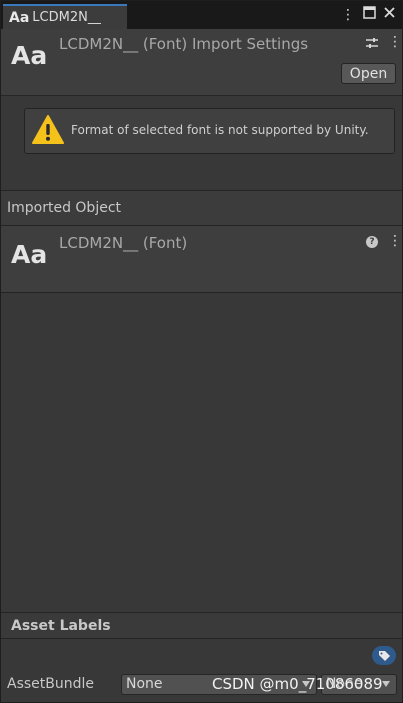 The width and height of the screenshot is (403, 703). What do you see at coordinates (19, 17) in the screenshot?
I see `font-icon: Aa` at bounding box center [19, 17].